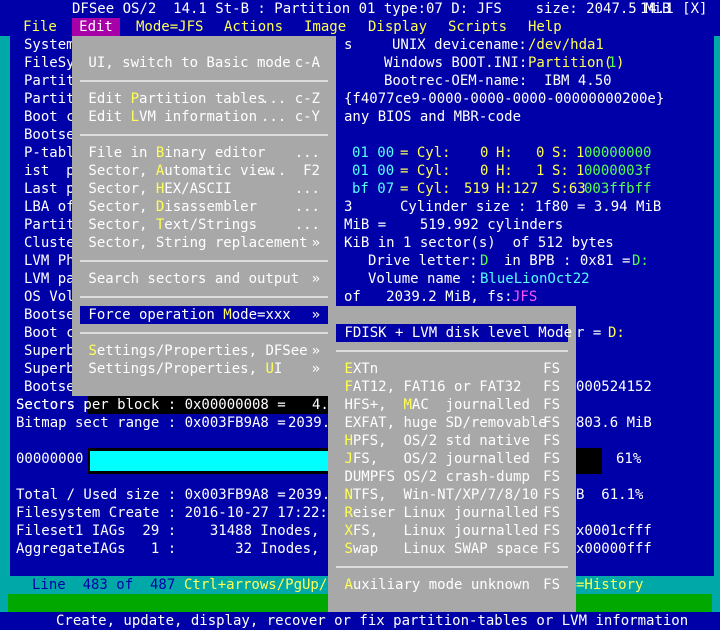 This screenshot has width=720, height=630. What do you see at coordinates (104, 585) in the screenshot?
I see `line-counter: Line 483 of 487` at bounding box center [104, 585].